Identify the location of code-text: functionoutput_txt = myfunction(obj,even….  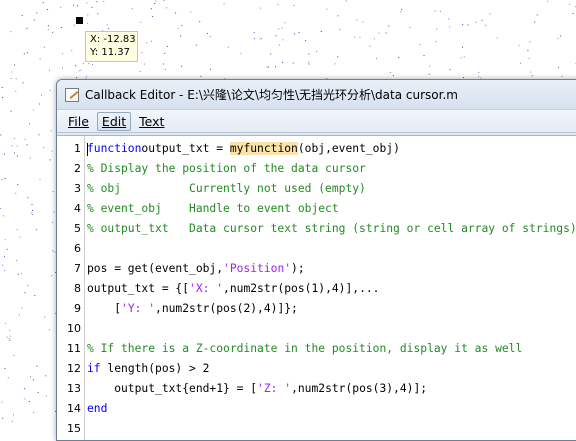
(243, 149).